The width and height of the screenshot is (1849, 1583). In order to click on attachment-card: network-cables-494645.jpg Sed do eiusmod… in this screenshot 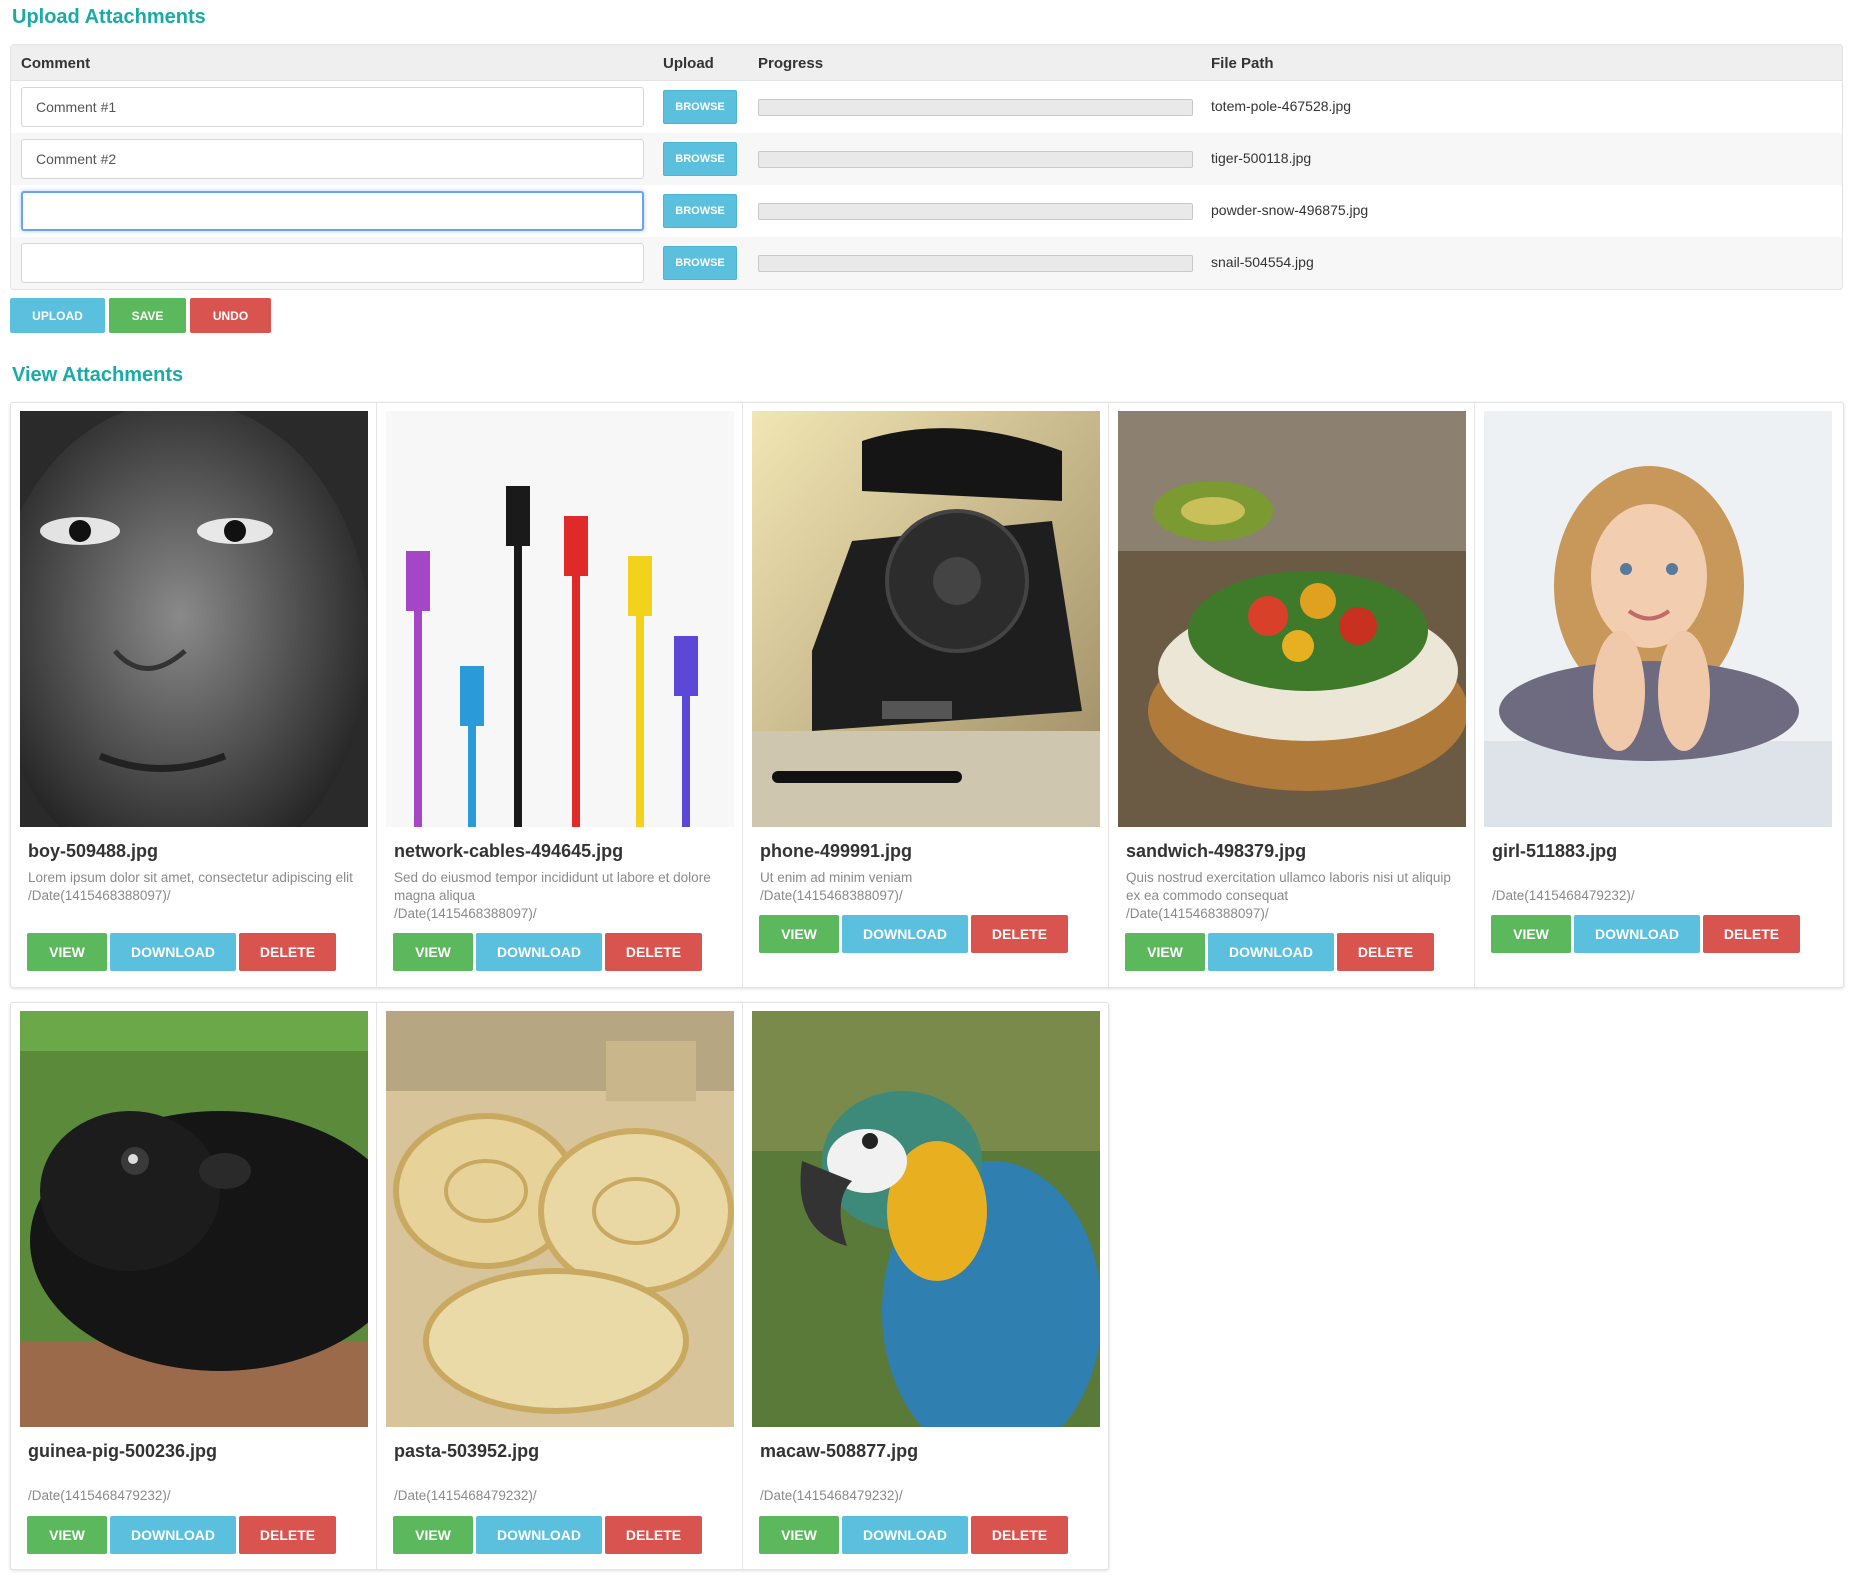, I will do `click(560, 695)`.